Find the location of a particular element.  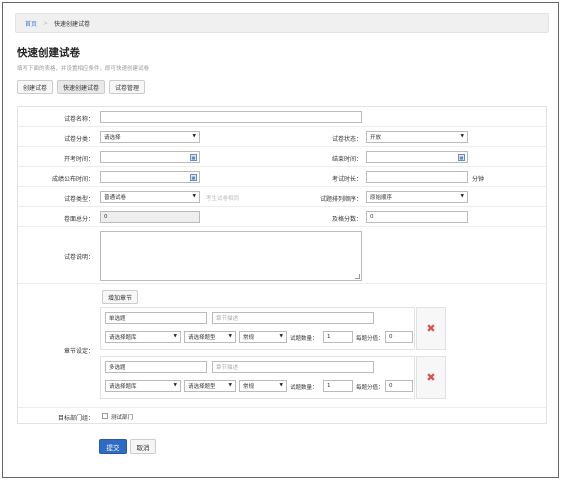

row-time: 开考时间： ▦ 结束时间： ▦ is located at coordinates (282, 157).